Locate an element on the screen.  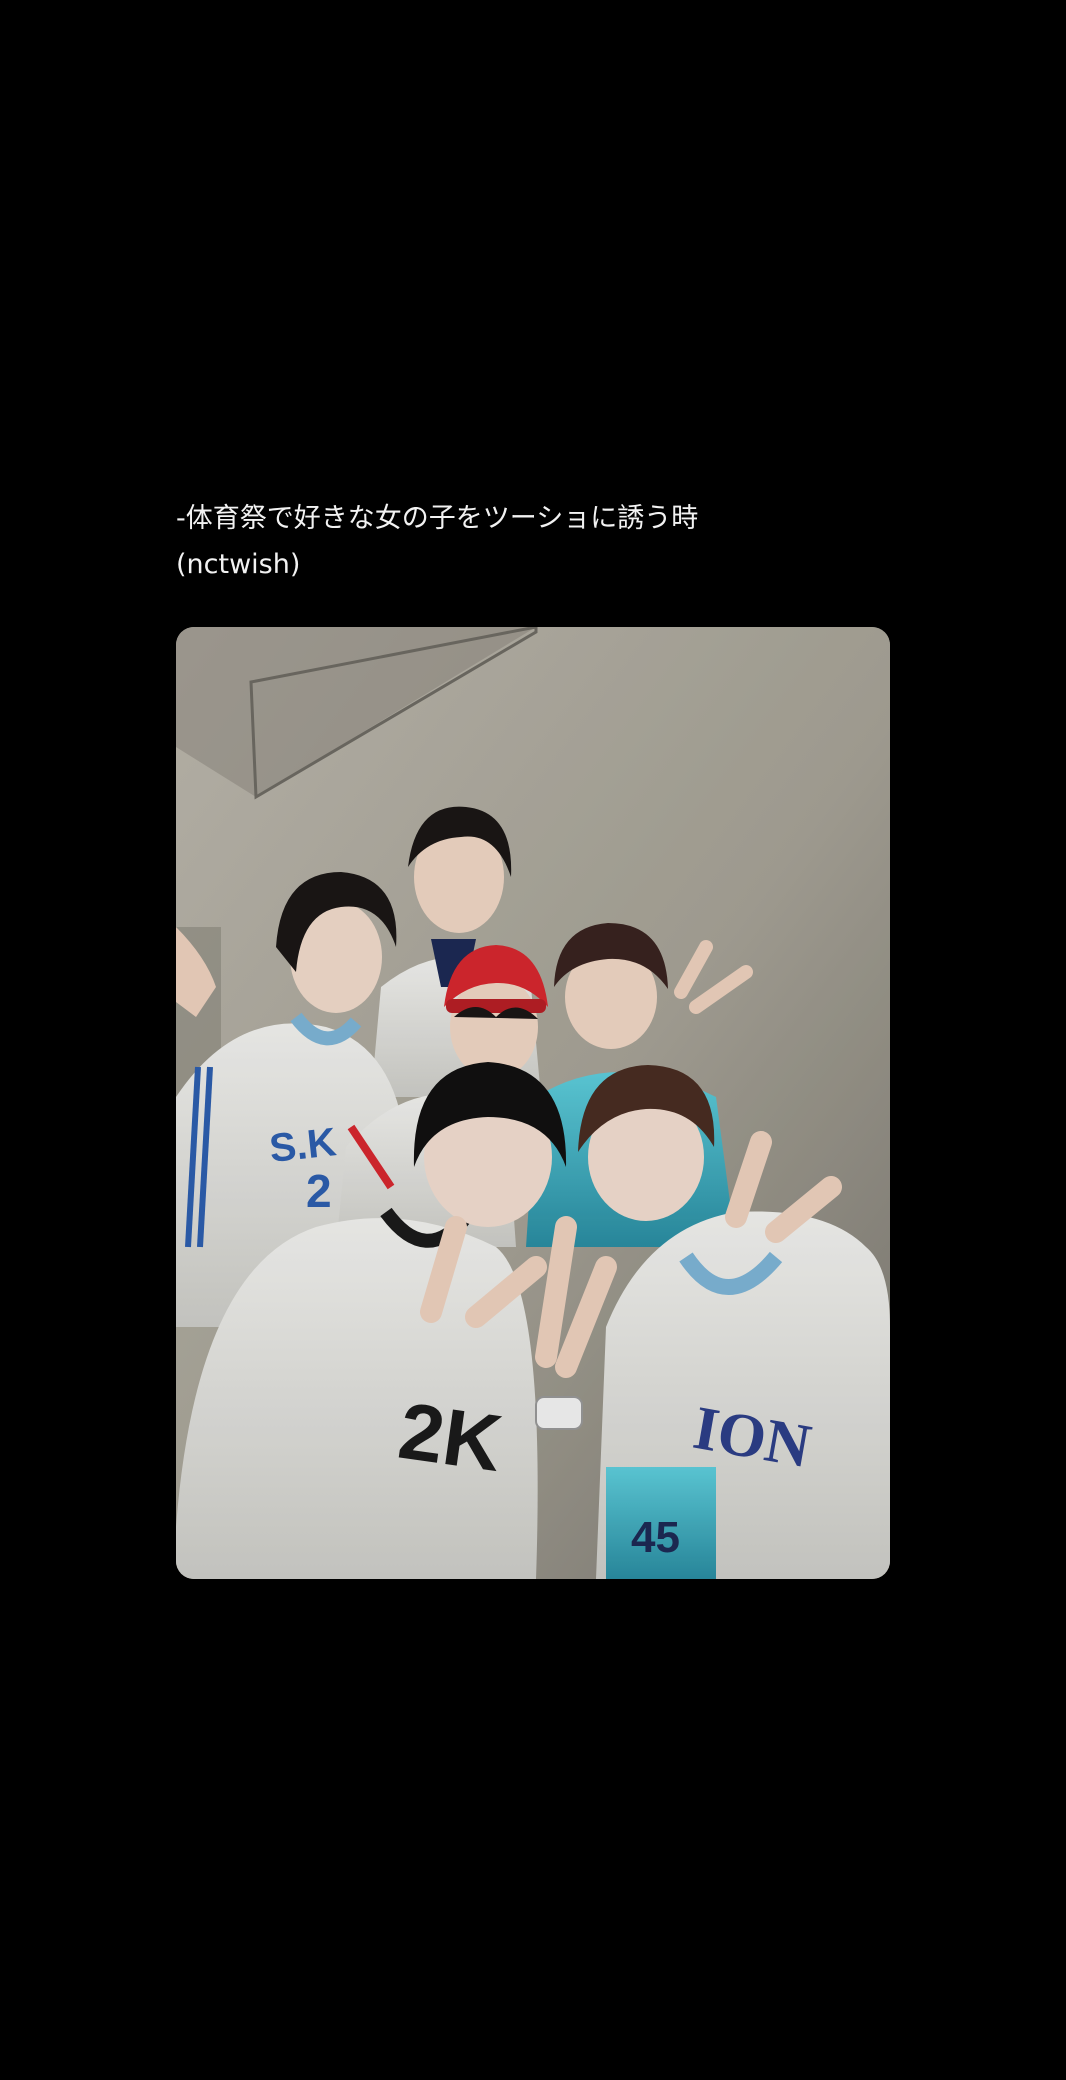
post-caption: -体育祭で好きな女の子をツーショに誘う時 (nctwish) is located at coordinates (536, 542).